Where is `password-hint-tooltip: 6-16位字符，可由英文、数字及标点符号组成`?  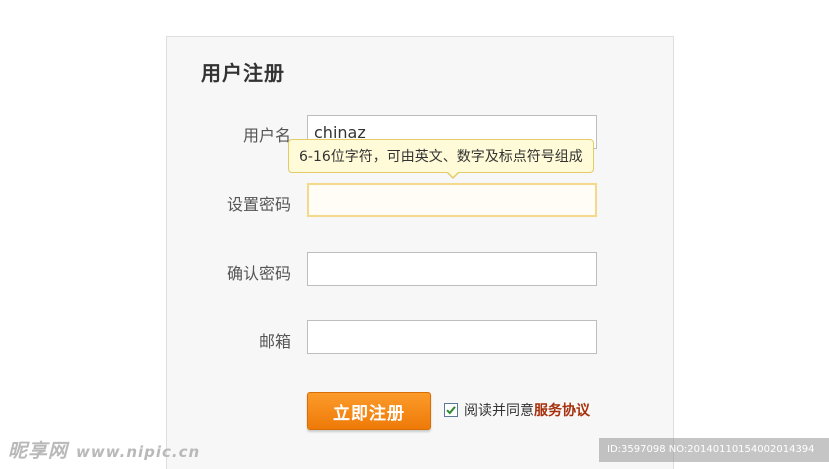 password-hint-tooltip: 6-16位字符，可由英文、数字及标点符号组成 is located at coordinates (441, 159).